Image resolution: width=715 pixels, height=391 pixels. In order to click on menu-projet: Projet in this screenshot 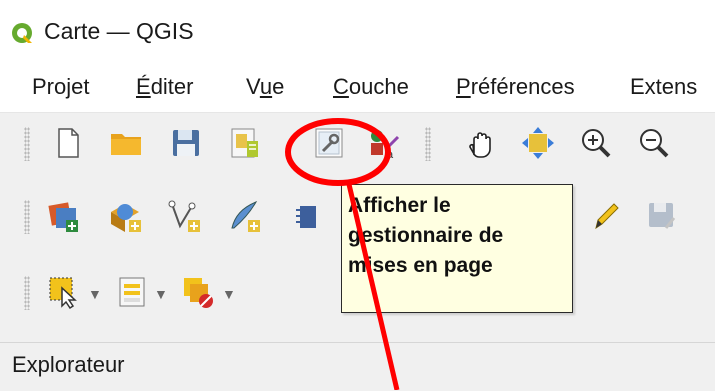, I will do `click(61, 87)`.